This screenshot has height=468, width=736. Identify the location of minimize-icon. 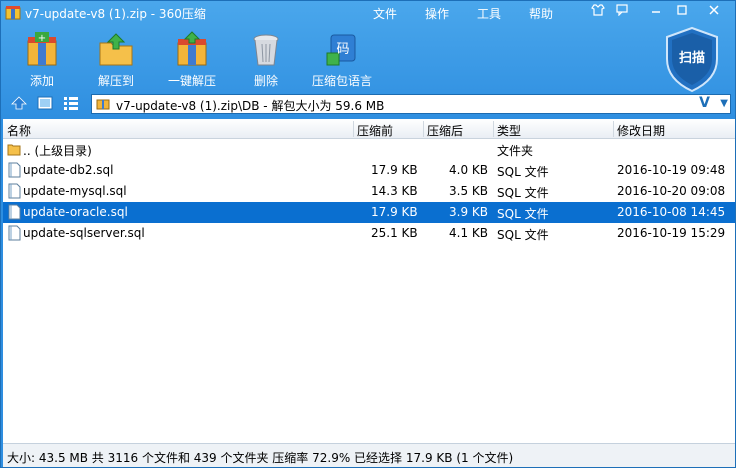
(656, 12).